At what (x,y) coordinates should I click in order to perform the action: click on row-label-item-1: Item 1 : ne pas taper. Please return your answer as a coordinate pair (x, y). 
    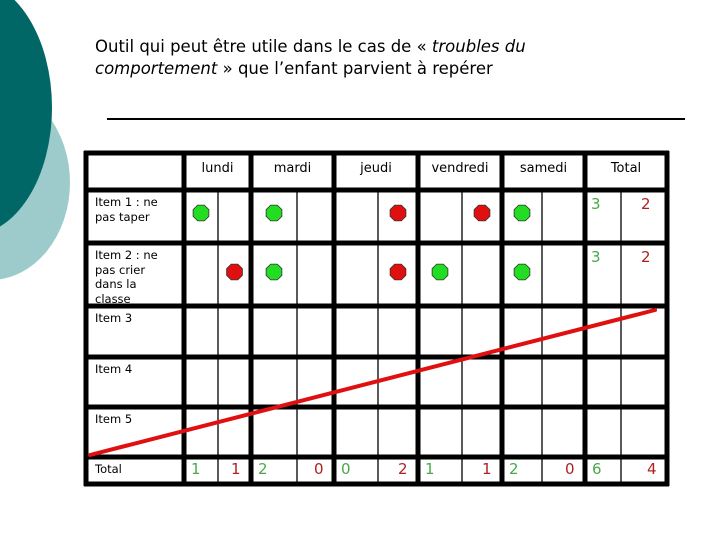
    Looking at the image, I should click on (126, 209).